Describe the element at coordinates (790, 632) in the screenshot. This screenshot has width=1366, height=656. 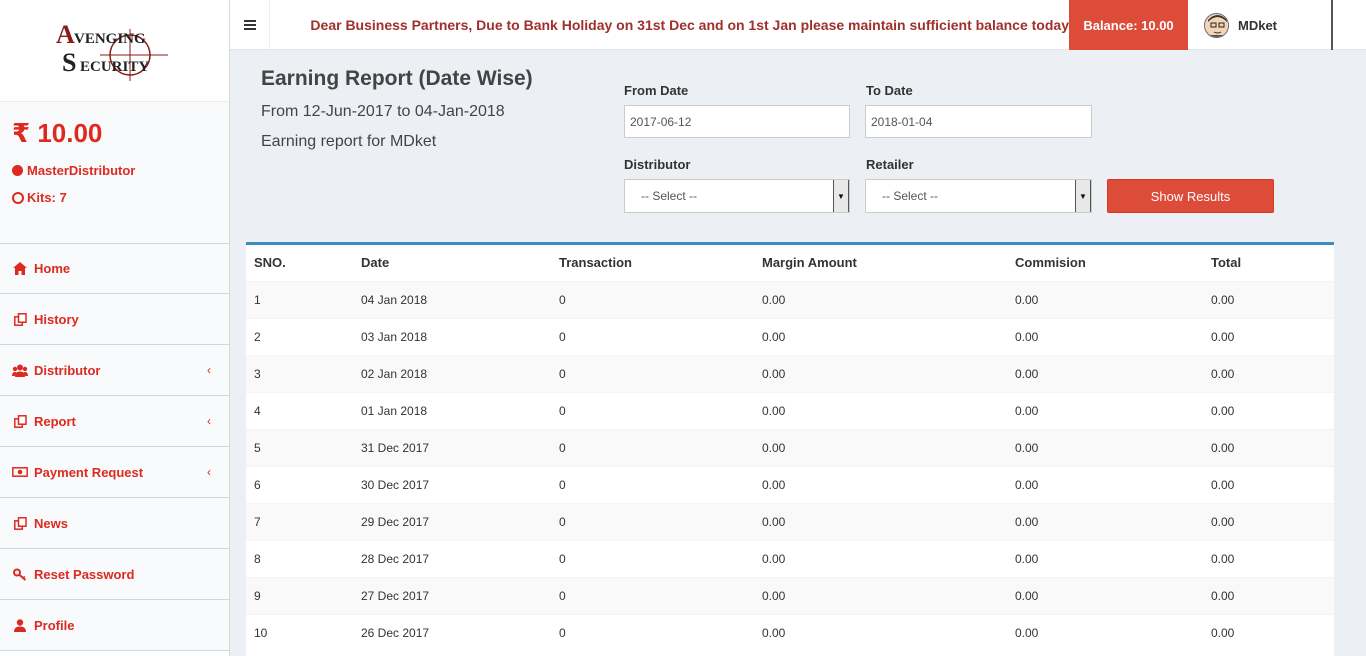
I see `table-row: 10 26 Dec 2017 0 0.00 0.00 0.00` at that location.